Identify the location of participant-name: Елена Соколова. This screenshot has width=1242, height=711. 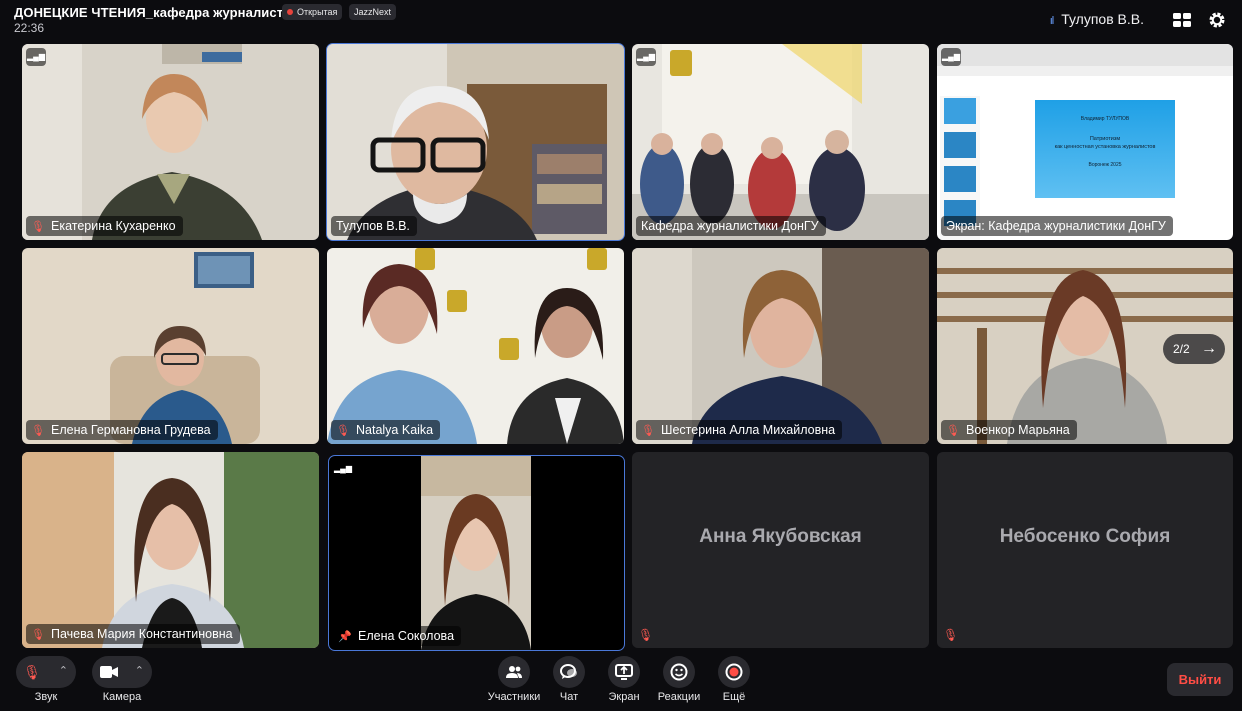
(406, 636).